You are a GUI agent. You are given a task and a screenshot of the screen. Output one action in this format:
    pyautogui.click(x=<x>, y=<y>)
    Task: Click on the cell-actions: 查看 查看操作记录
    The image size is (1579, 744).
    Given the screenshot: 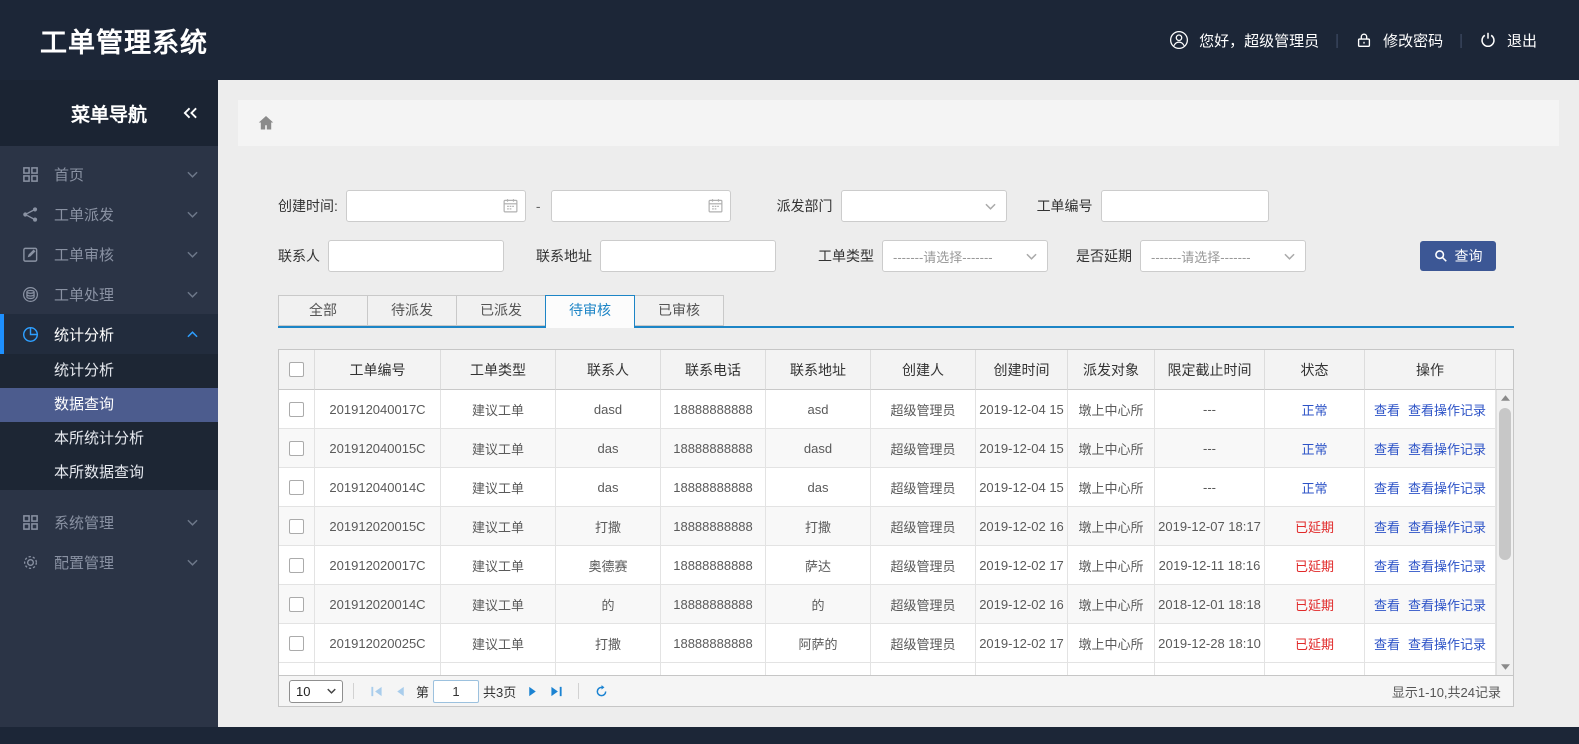 What is the action you would take?
    pyautogui.click(x=1430, y=448)
    